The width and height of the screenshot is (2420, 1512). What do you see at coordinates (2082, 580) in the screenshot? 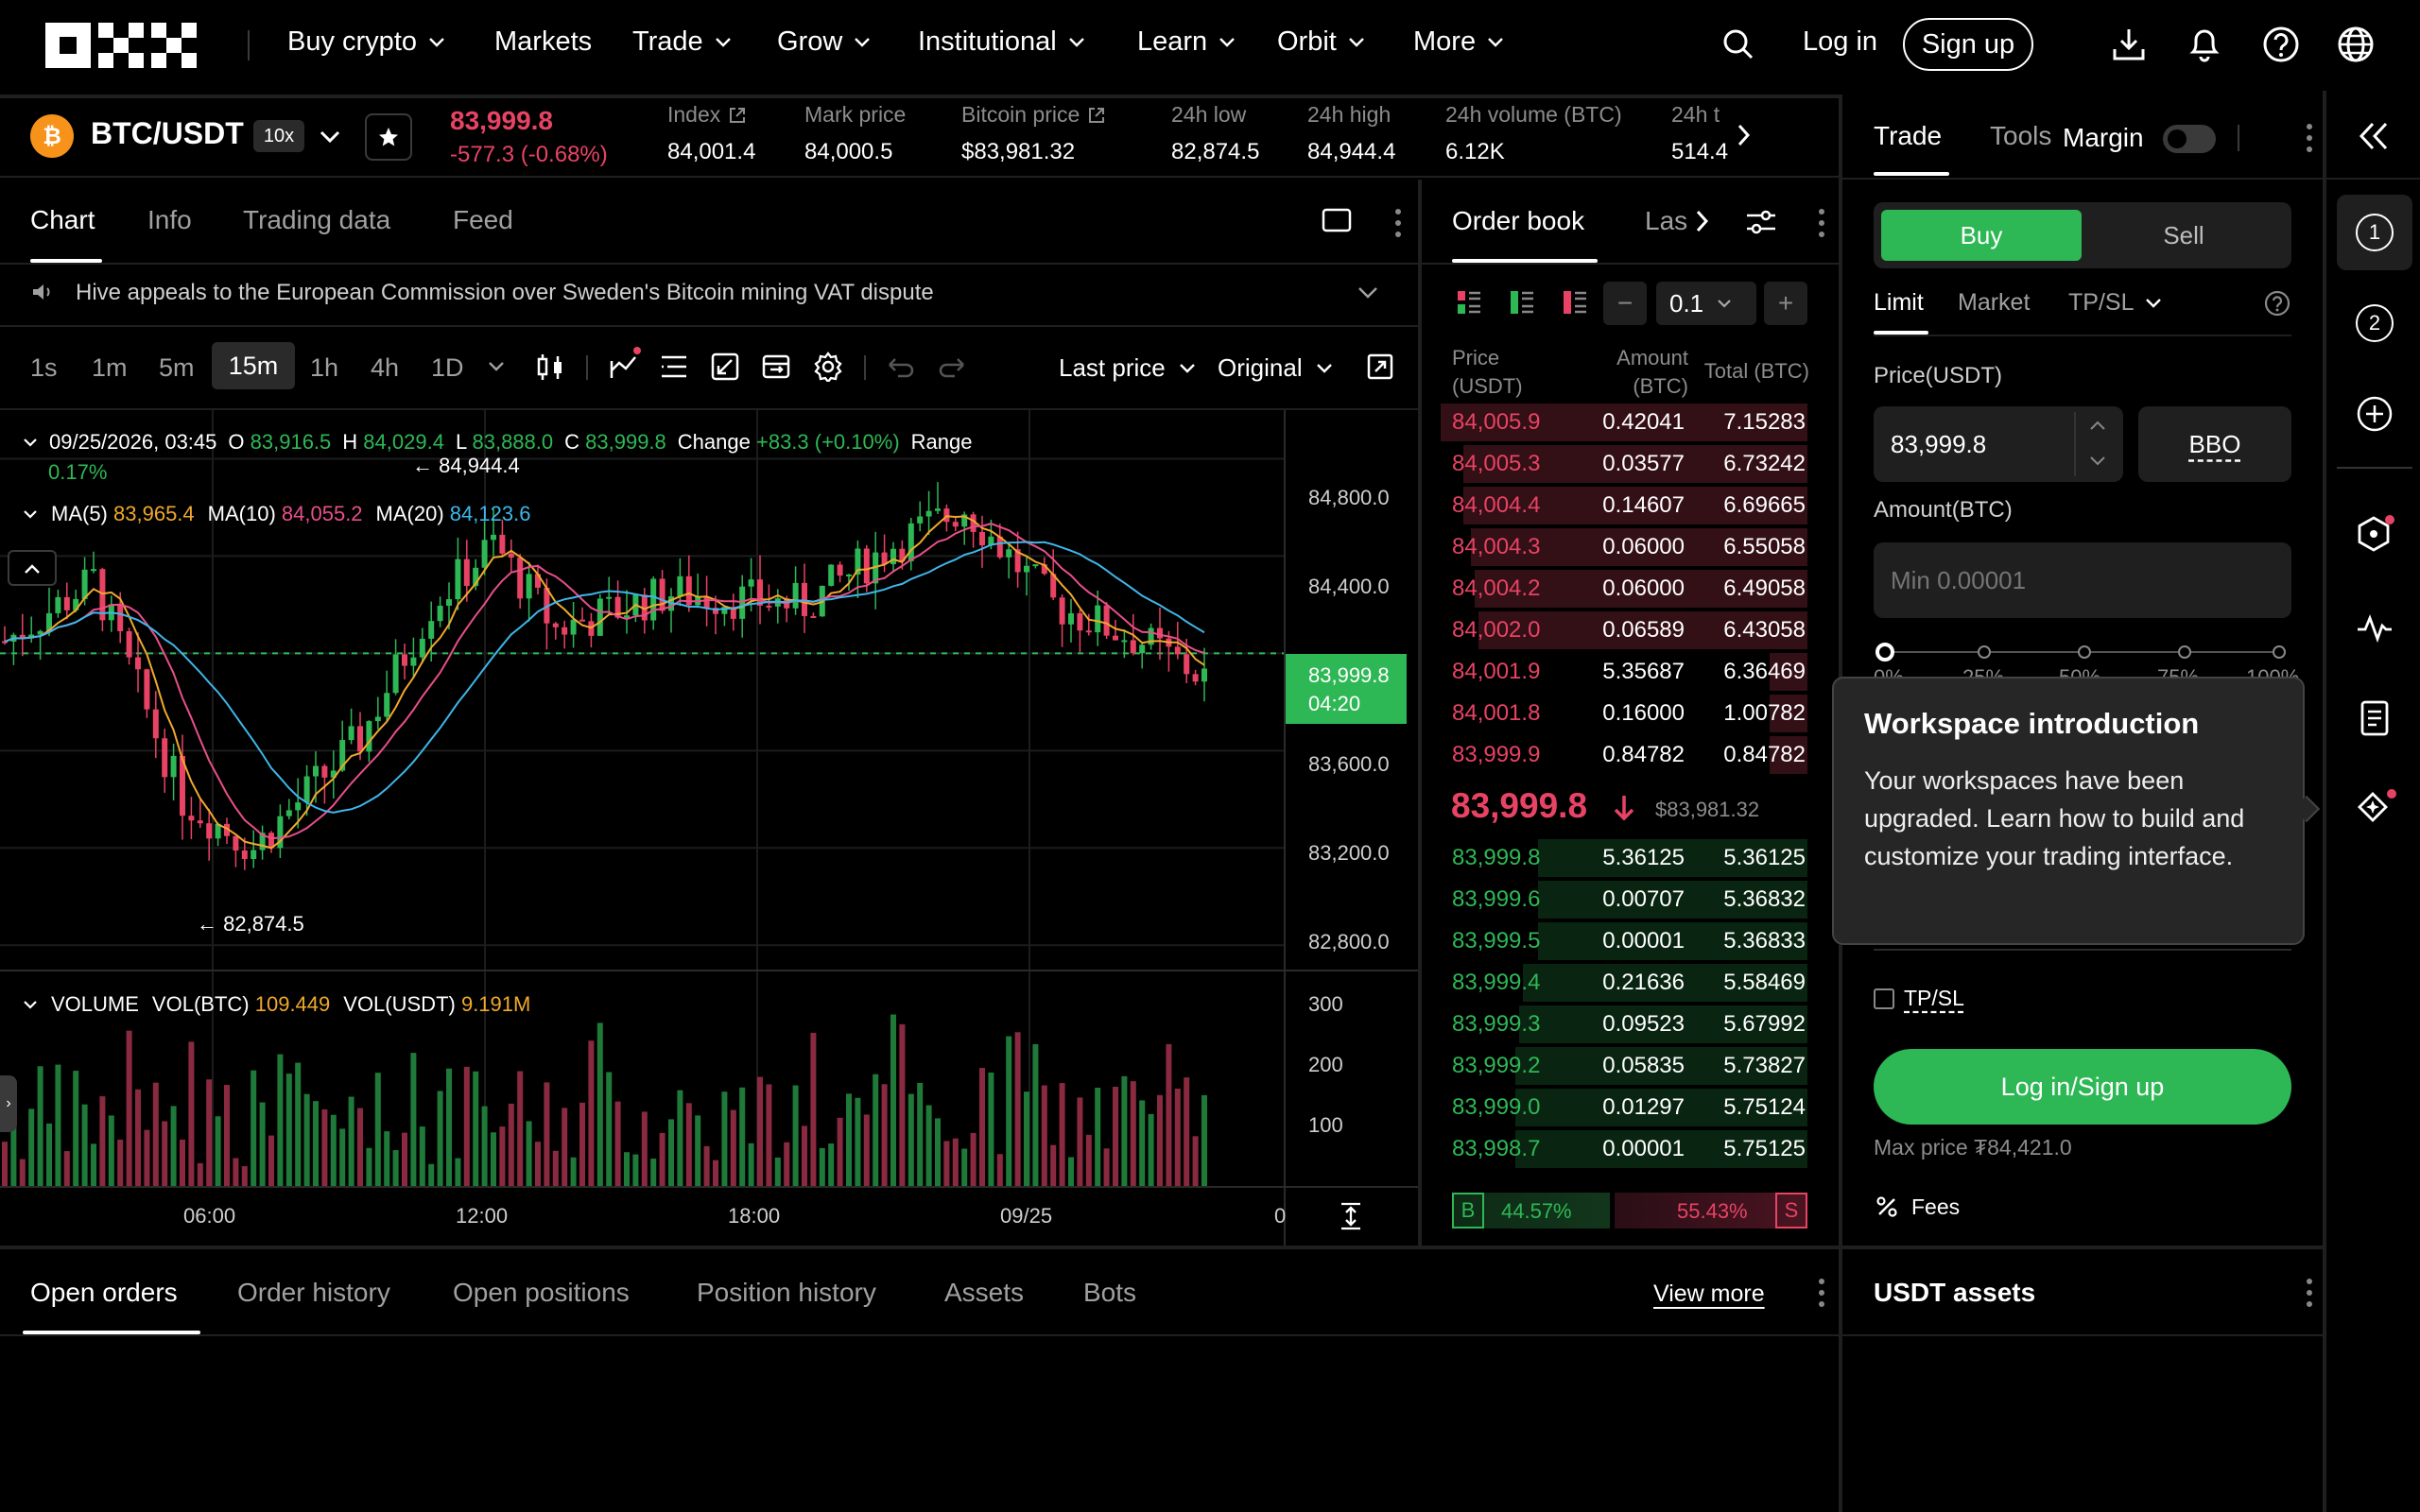
I see `amount-input` at bounding box center [2082, 580].